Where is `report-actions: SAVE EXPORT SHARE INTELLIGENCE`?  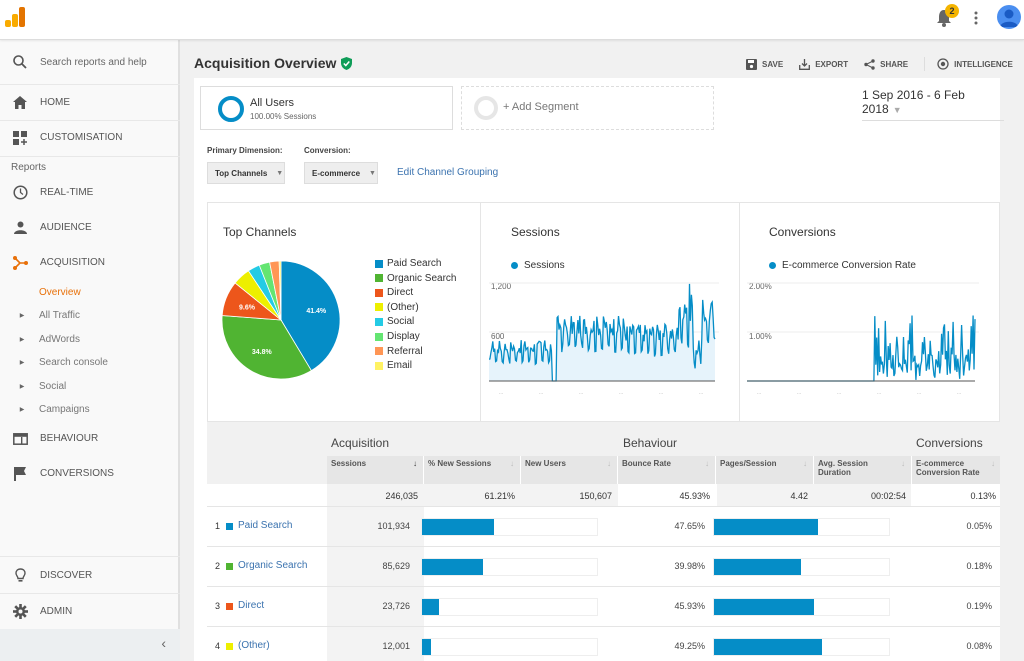 report-actions: SAVE EXPORT SHARE INTELLIGENCE is located at coordinates (885, 64).